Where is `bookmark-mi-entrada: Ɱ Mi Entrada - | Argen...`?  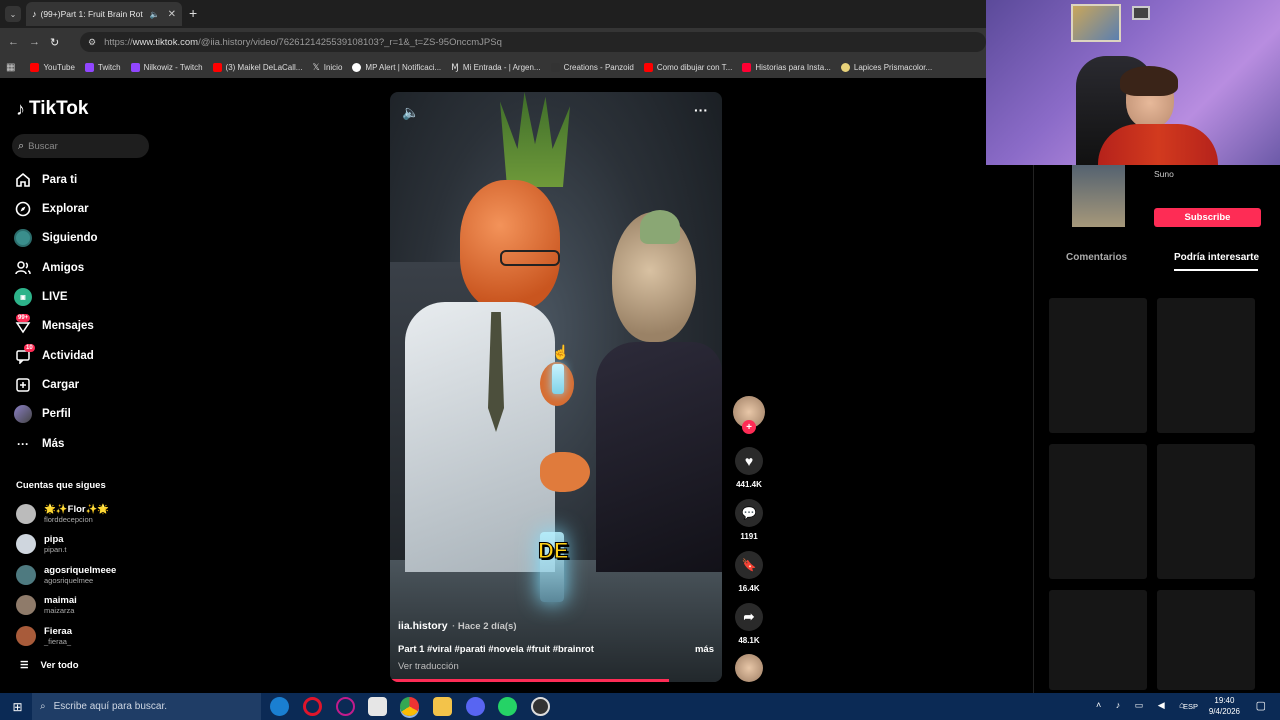
bookmark-mi-entrada: Ɱ Mi Entrada - | Argen... is located at coordinates (495, 67).